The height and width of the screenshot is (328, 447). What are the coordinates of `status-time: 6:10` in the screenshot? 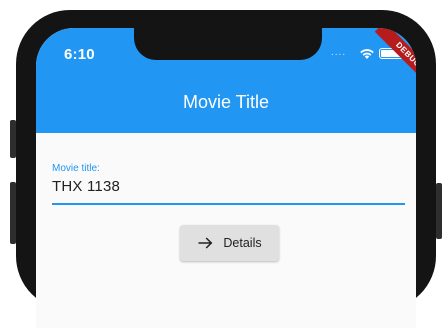 It's located at (79, 54).